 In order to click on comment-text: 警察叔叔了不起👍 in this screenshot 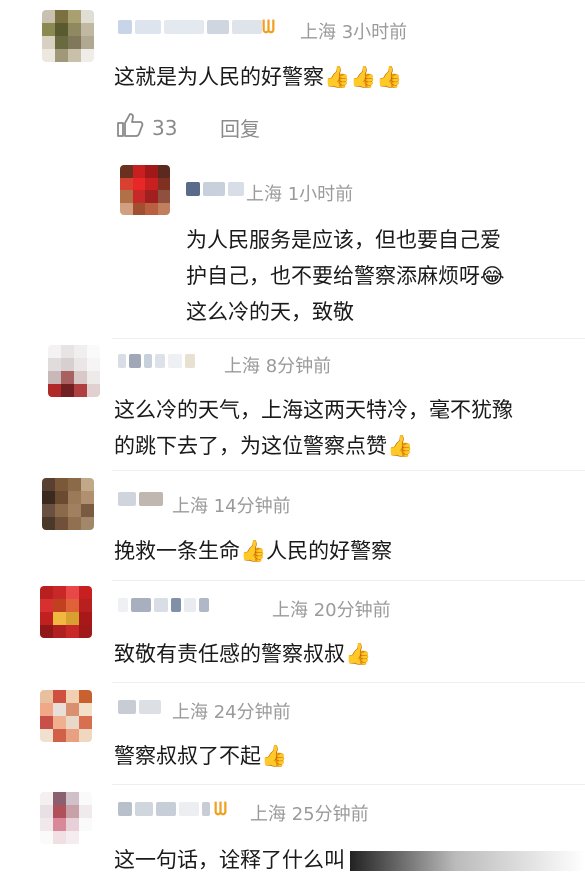, I will do `click(201, 756)`.